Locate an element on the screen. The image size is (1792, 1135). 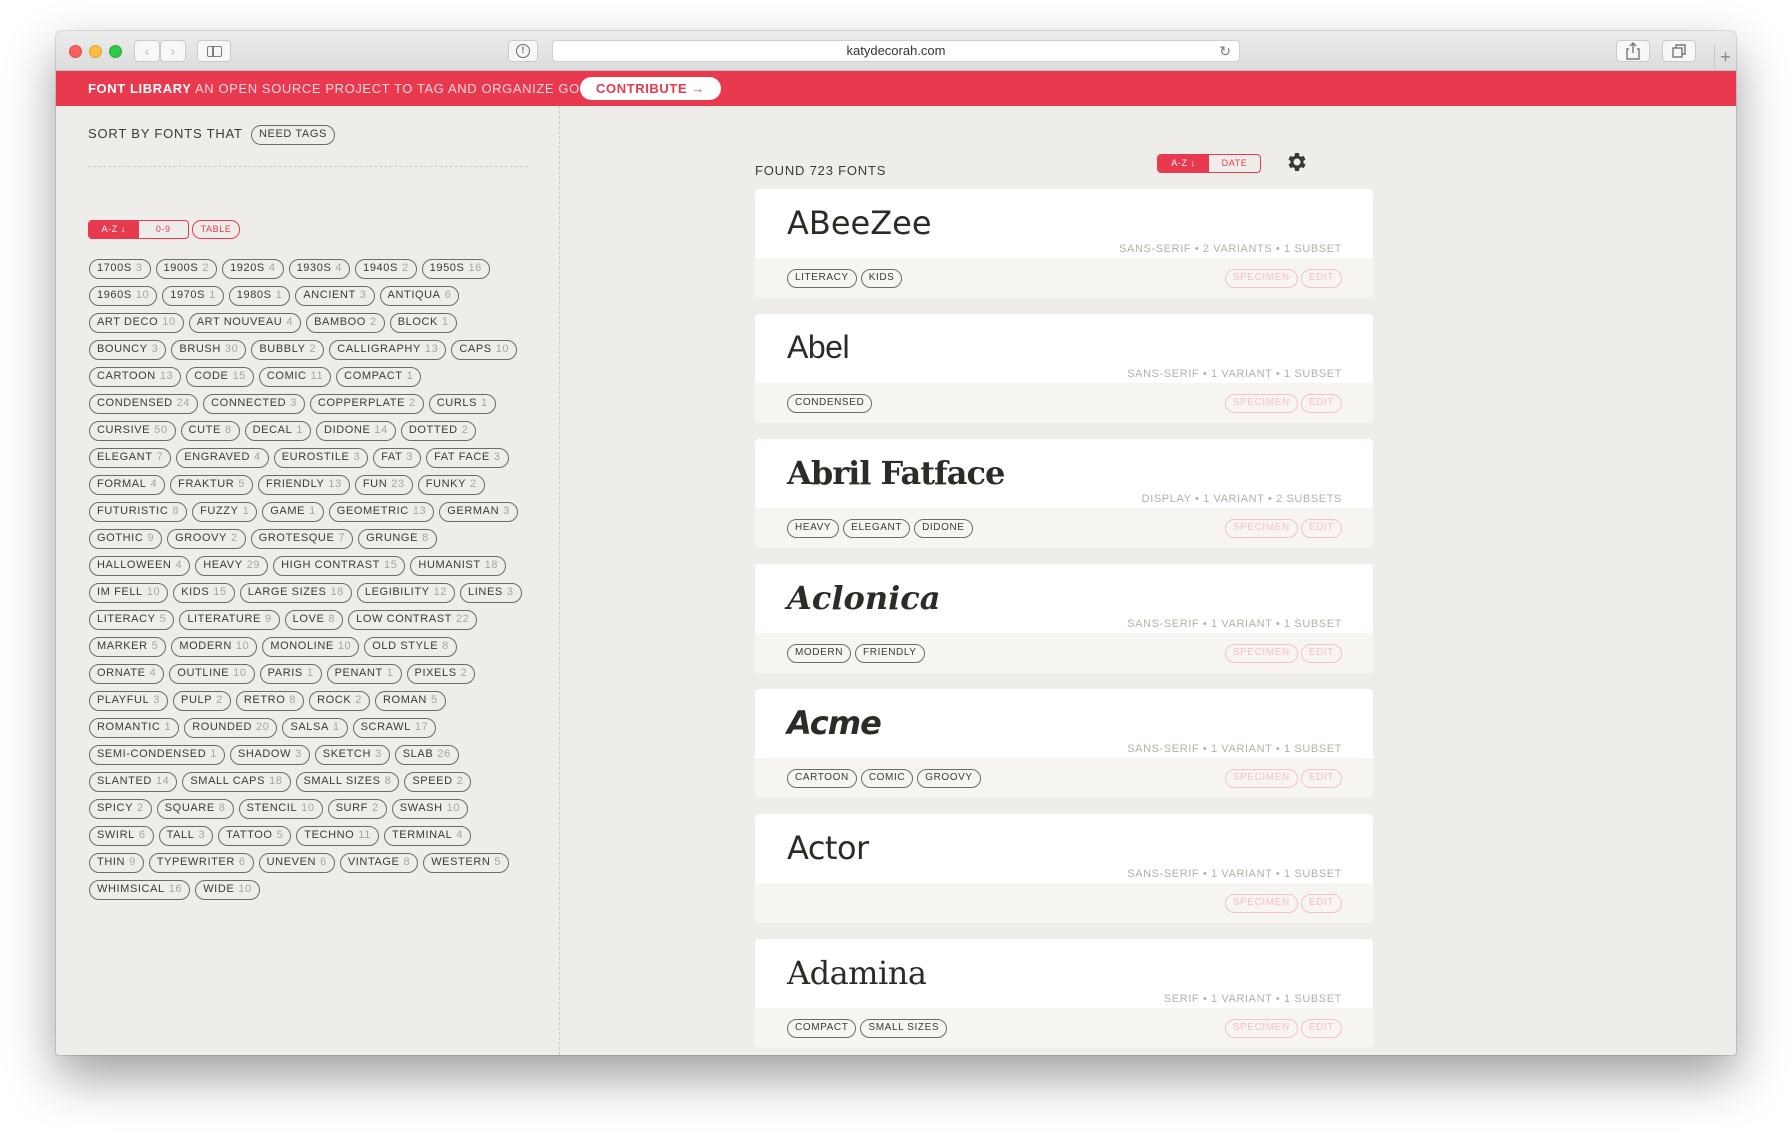
tag-filter: BLOCK 1 is located at coordinates (423, 323).